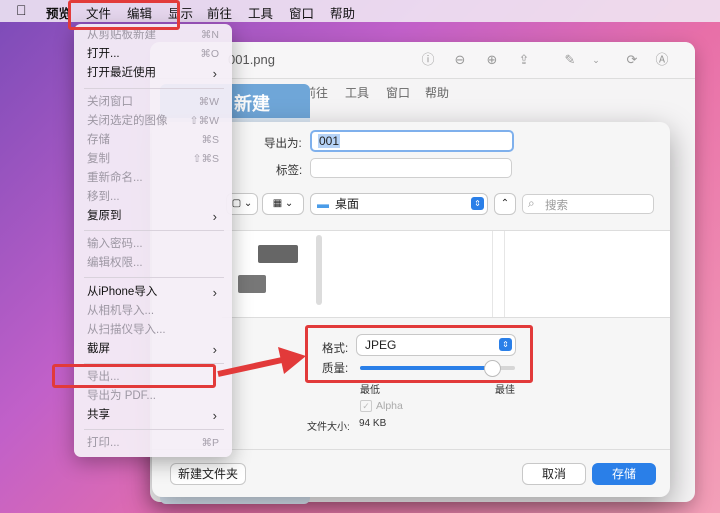 This screenshot has width=720, height=513. What do you see at coordinates (104, 216) in the screenshot?
I see `menu-item-label: 复原到` at bounding box center [104, 216].